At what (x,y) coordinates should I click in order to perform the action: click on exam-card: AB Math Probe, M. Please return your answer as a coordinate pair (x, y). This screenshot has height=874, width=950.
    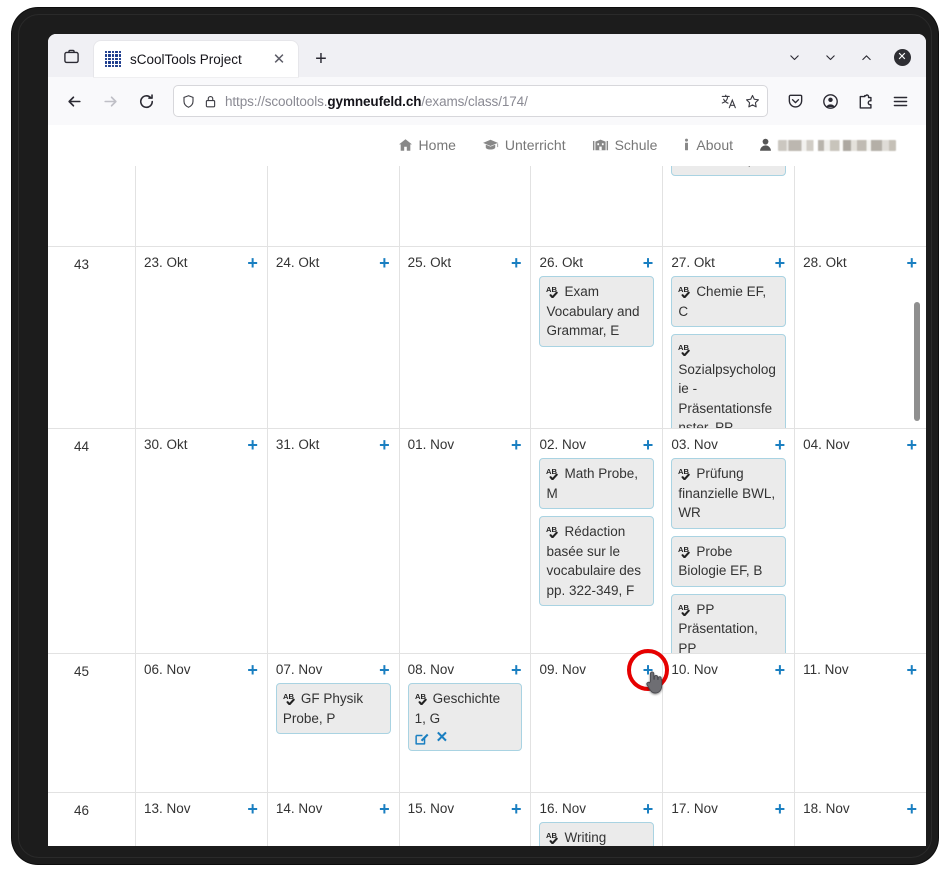
    Looking at the image, I should click on (597, 483).